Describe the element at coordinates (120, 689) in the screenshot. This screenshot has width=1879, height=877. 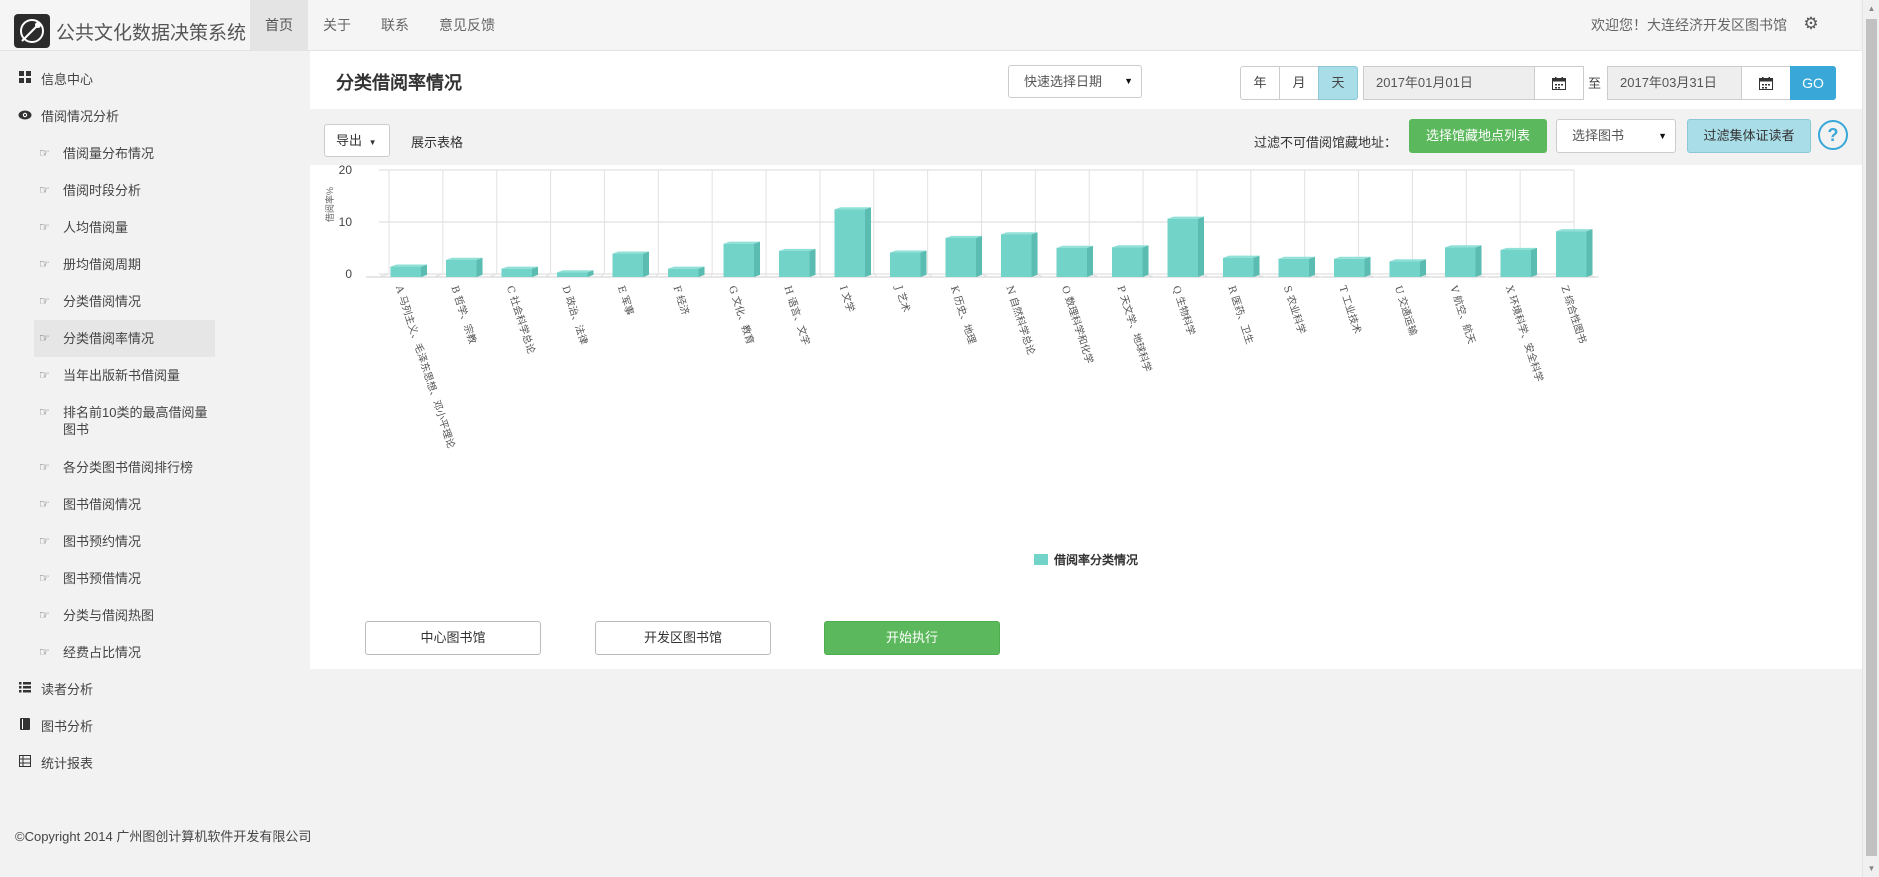
I see `sidebar-item-reader-analysis: 读者分析` at that location.